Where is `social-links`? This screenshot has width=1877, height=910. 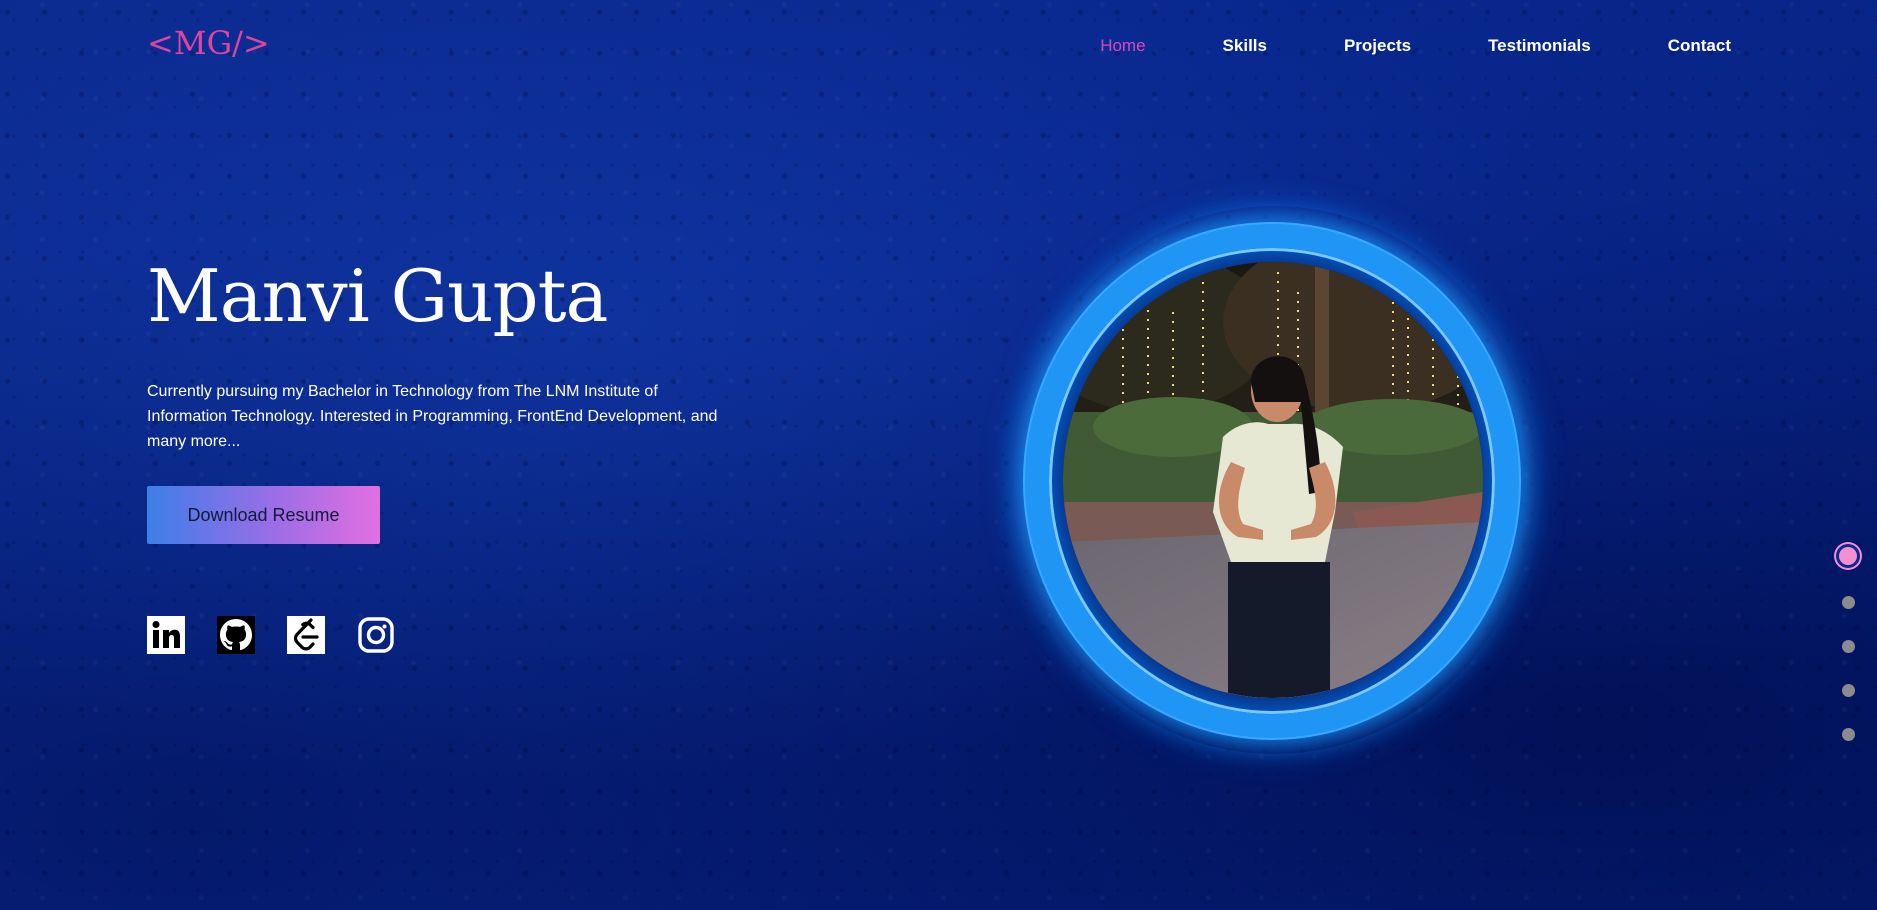 social-links is located at coordinates (287, 635).